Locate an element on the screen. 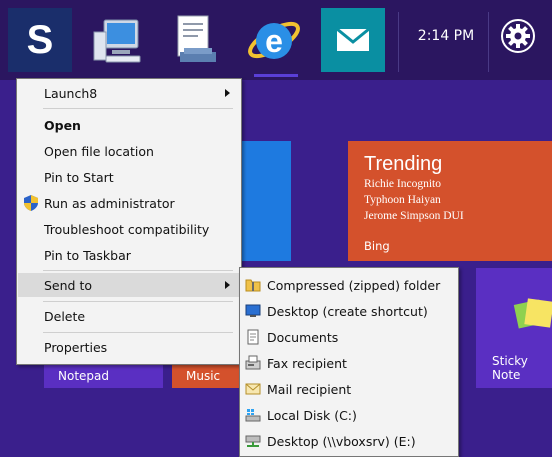 The height and width of the screenshot is (457, 552). send-to-network-desktop: Desktop (\\vboxsrv) (E:) is located at coordinates (349, 441).